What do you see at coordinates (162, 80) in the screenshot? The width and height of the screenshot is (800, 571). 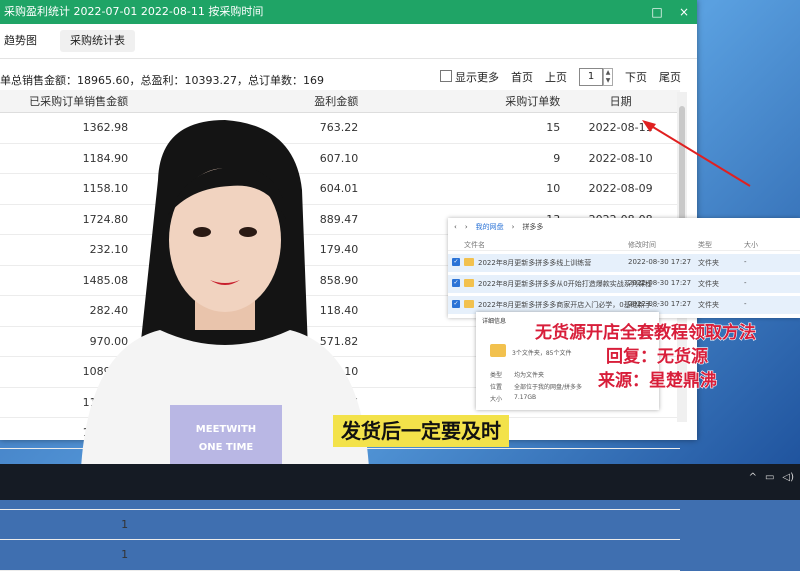 I see `stats-summary: 单总销售金额：18965.60，总盈利：10393.27，总订单数：169` at bounding box center [162, 80].